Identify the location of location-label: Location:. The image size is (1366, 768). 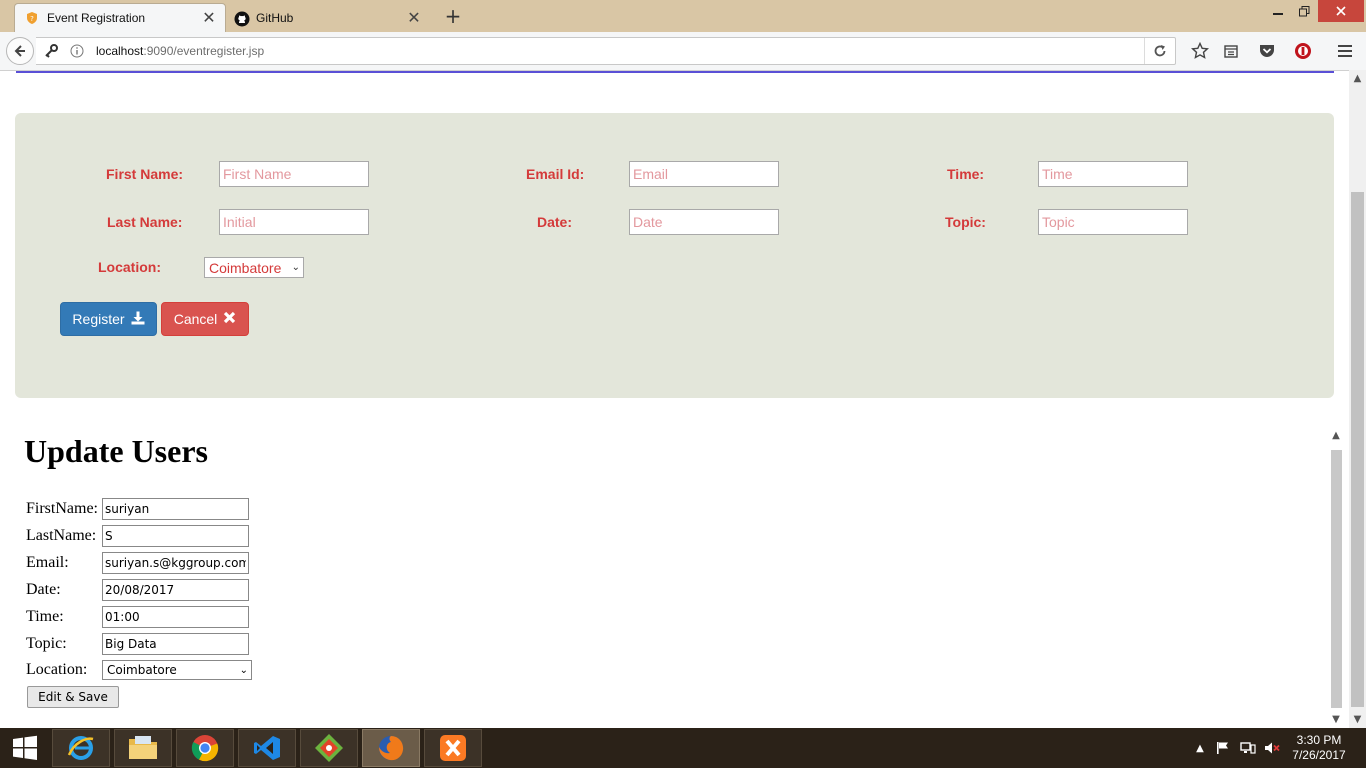
(129, 267).